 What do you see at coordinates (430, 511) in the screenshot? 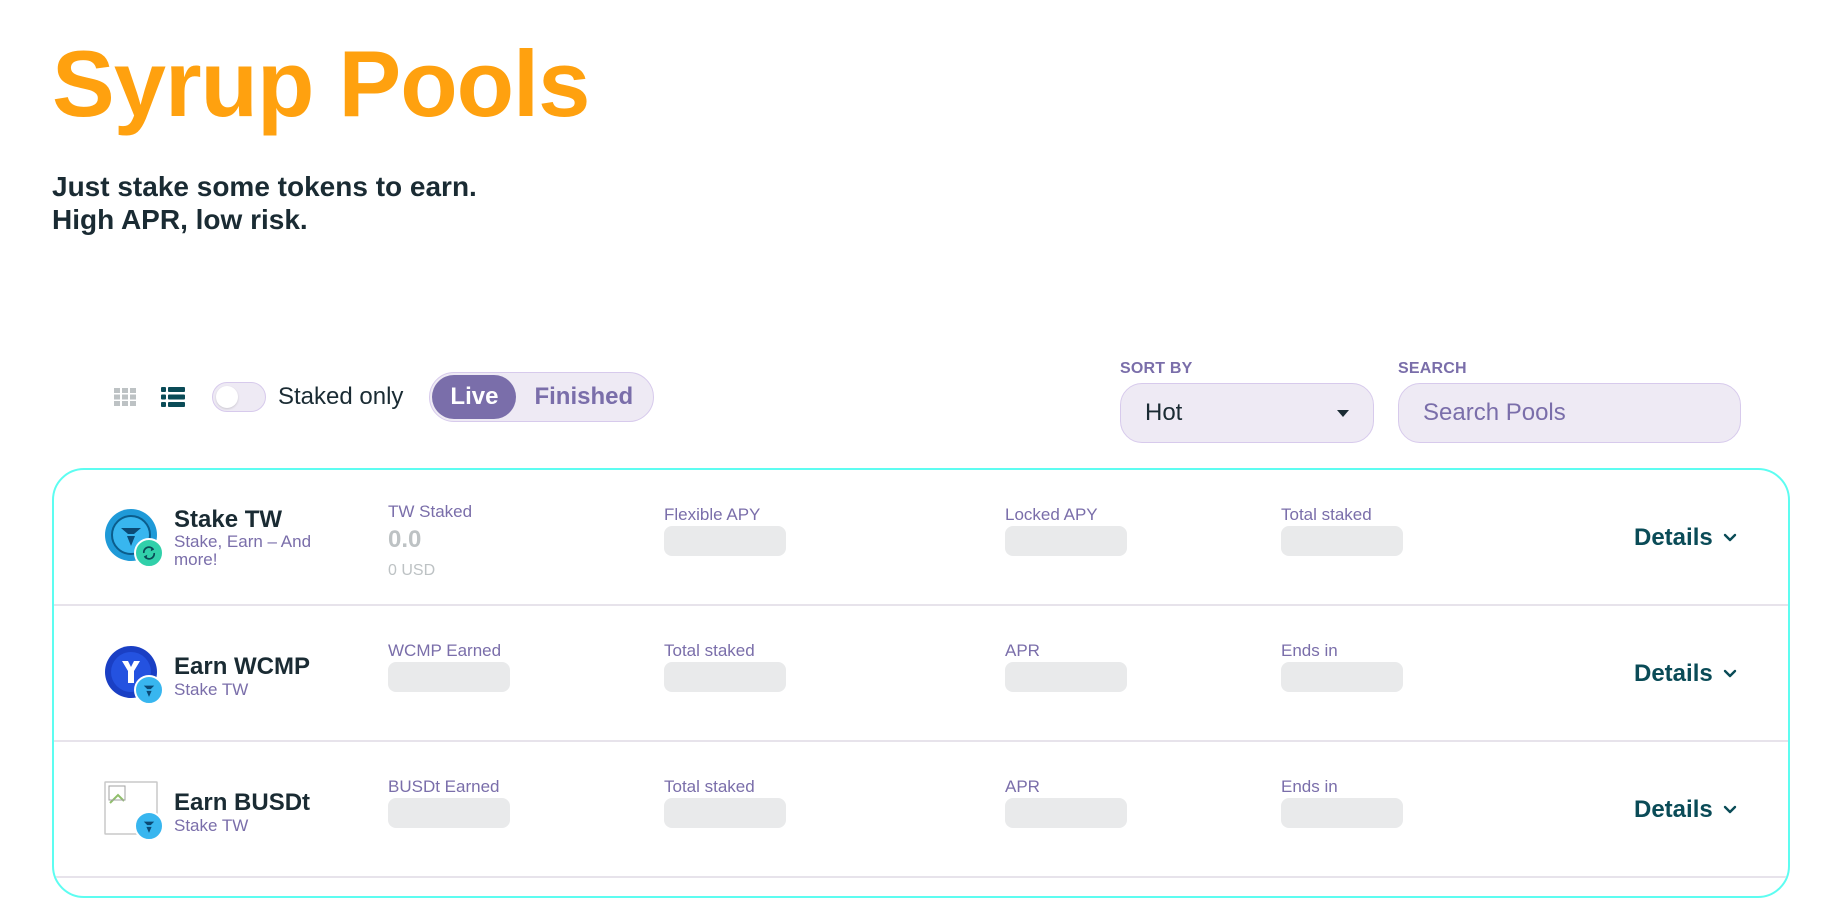
I see `tw-staked-label: TW Staked` at bounding box center [430, 511].